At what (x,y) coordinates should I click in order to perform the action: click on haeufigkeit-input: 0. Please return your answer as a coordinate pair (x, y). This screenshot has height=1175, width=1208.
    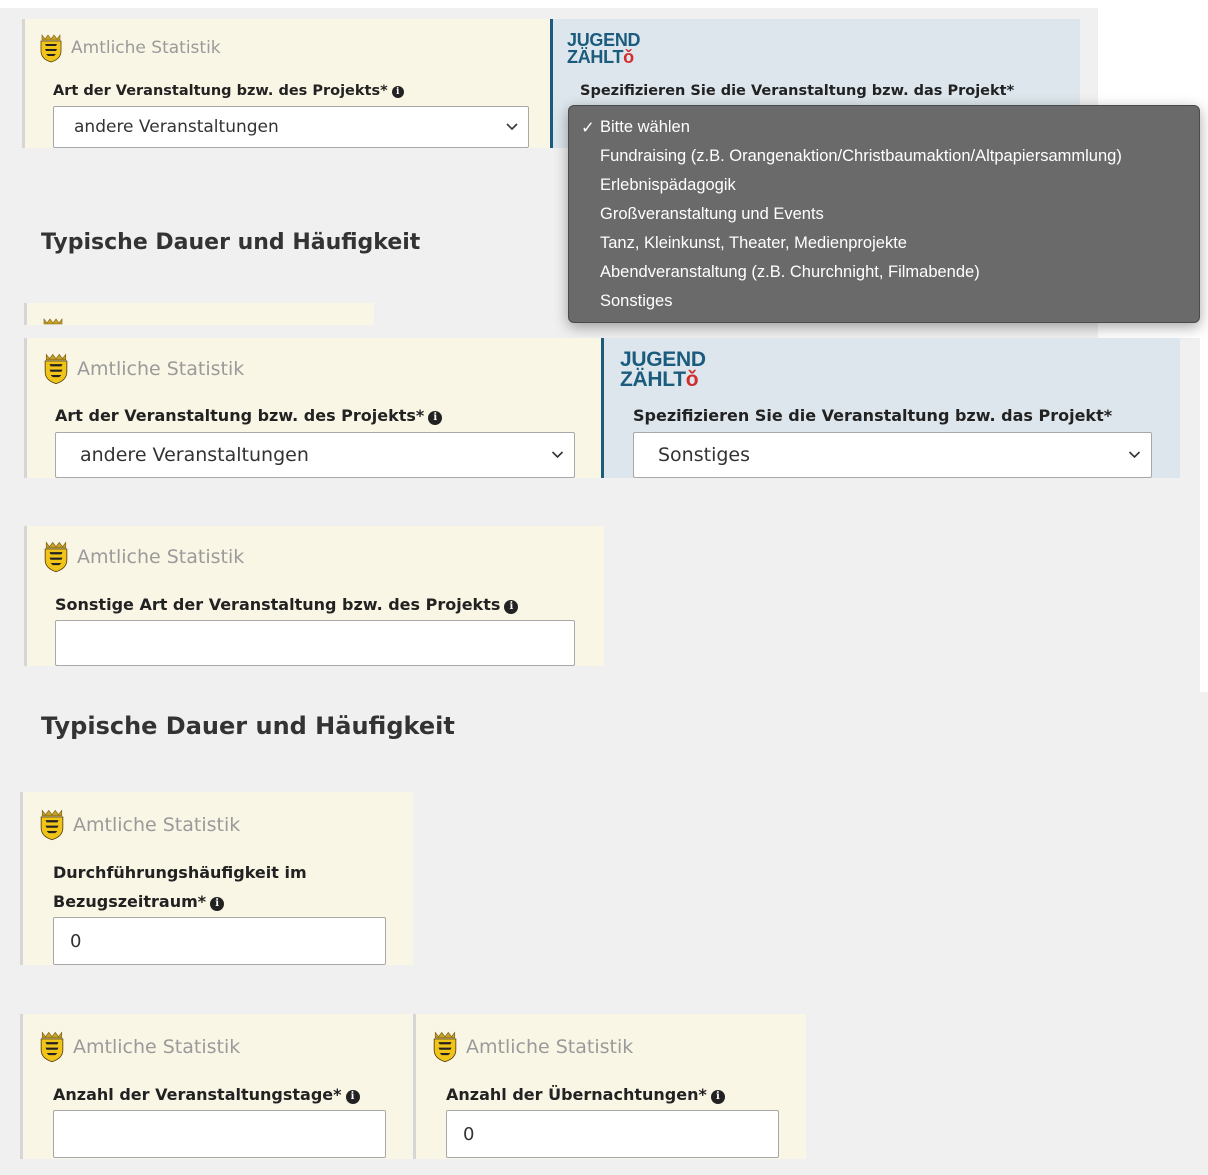
    Looking at the image, I should click on (219, 941).